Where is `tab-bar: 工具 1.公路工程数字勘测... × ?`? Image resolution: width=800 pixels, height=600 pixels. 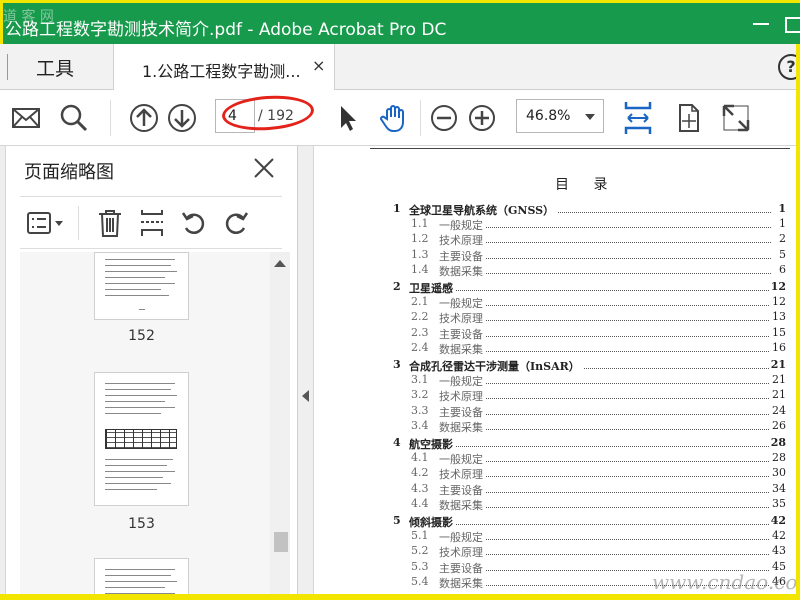 tab-bar: 工具 1.公路工程数字勘测... × ? is located at coordinates (400, 67).